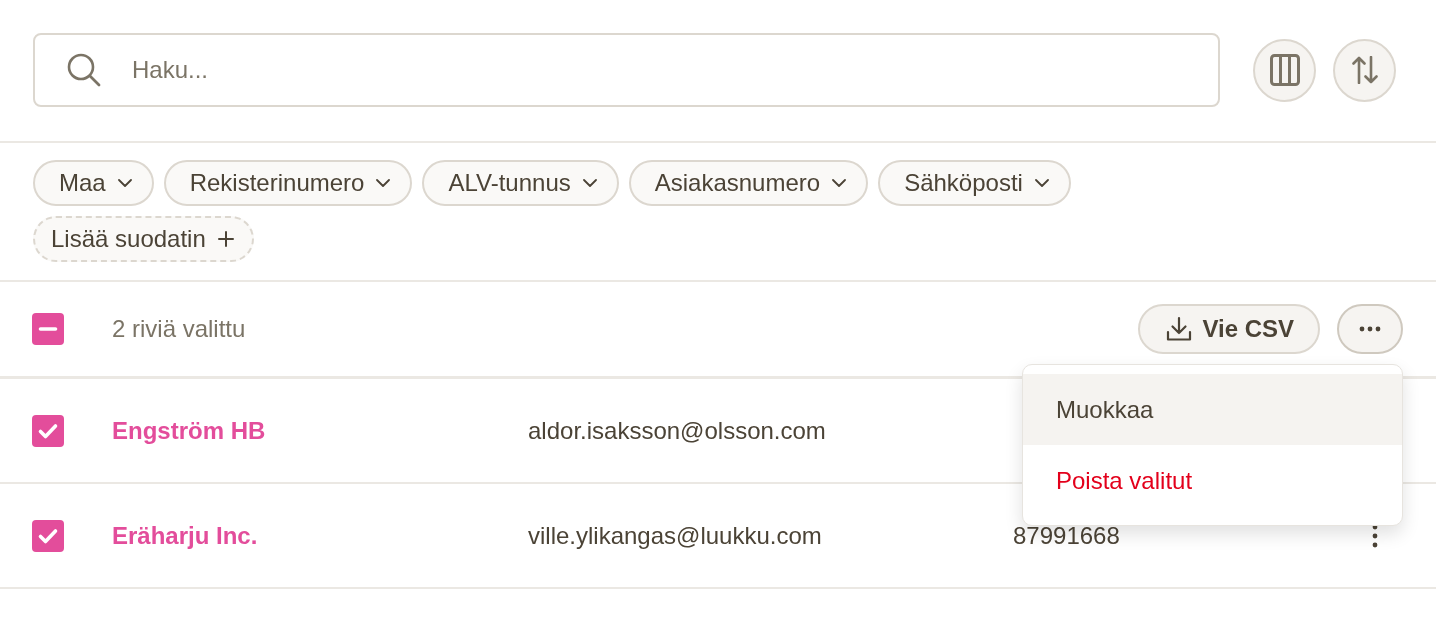 The width and height of the screenshot is (1436, 620). Describe the element at coordinates (1375, 535) in the screenshot. I see `more-vertical-icon` at that location.